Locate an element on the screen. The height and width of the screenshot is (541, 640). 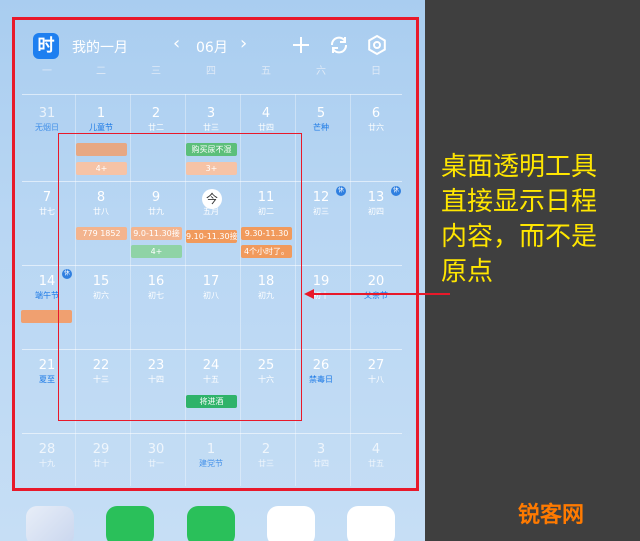
day-cell: 28 十九 is located at coordinates (47, 455).